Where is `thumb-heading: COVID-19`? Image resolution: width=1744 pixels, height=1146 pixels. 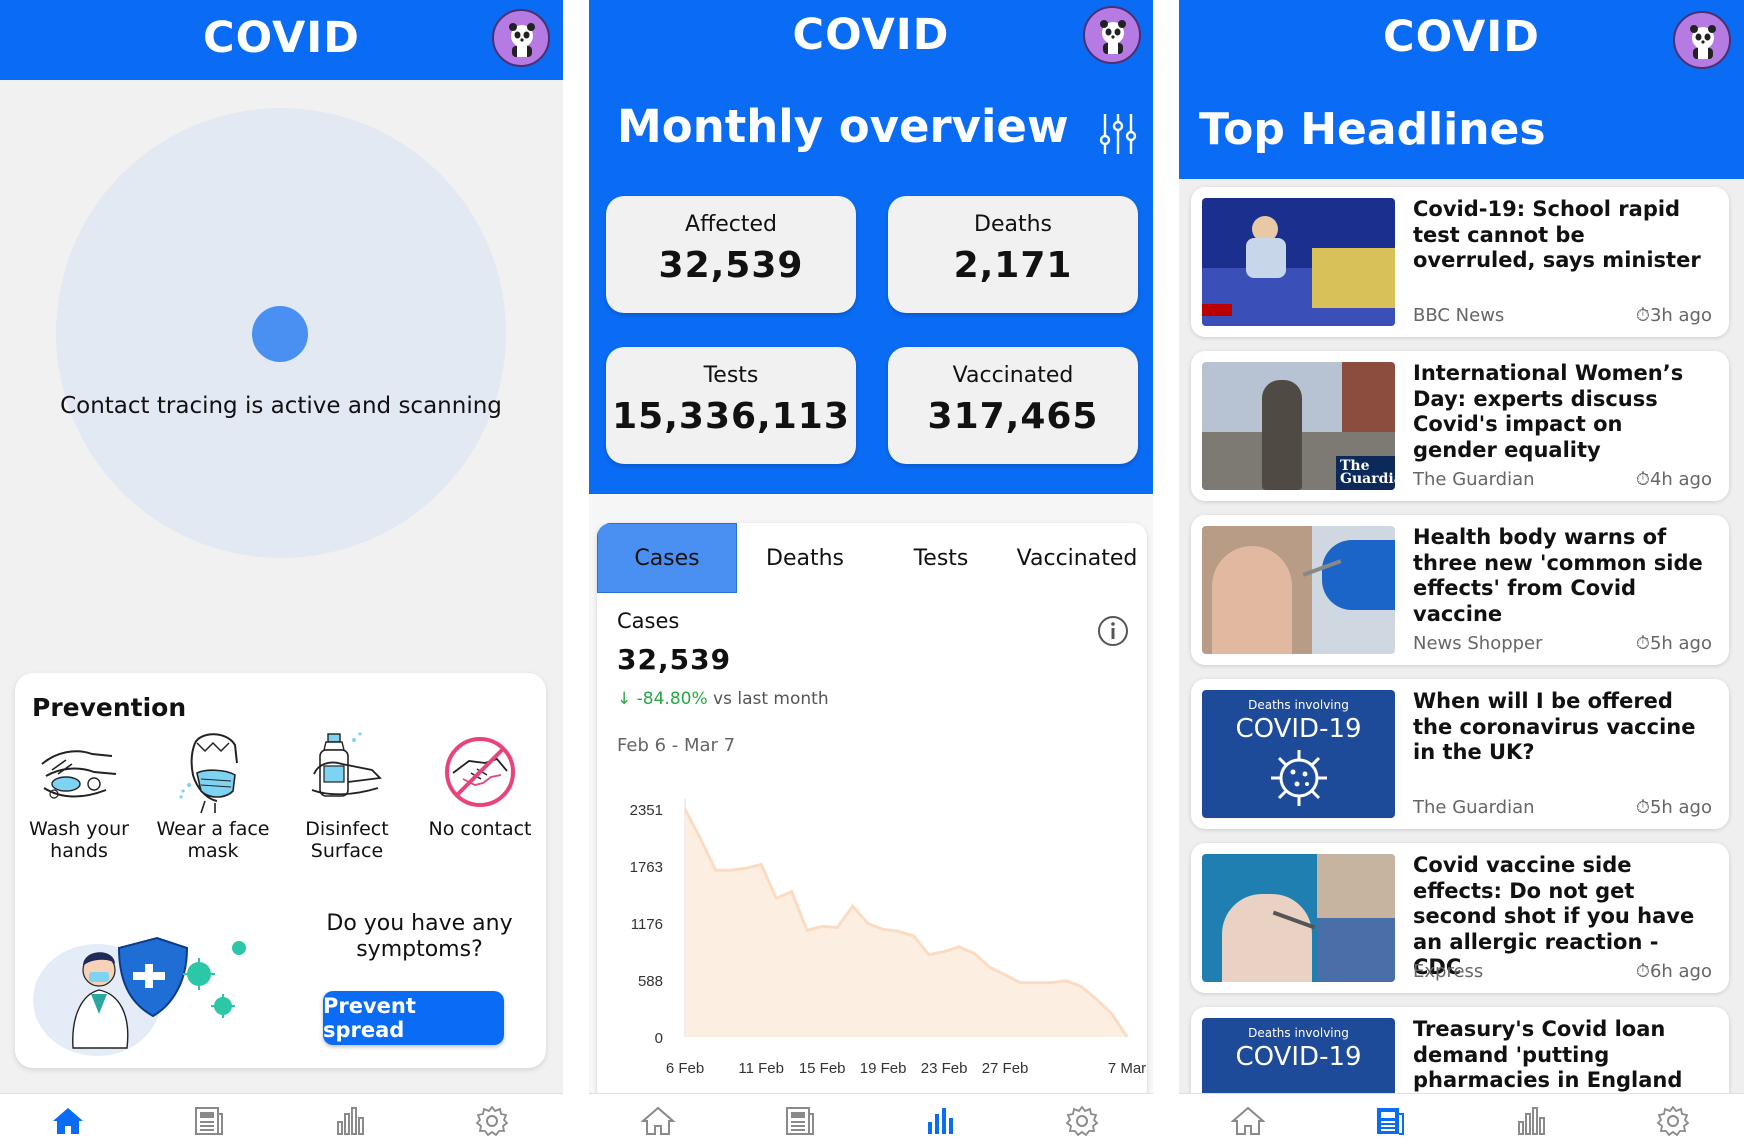 thumb-heading: COVID-19 is located at coordinates (1298, 729).